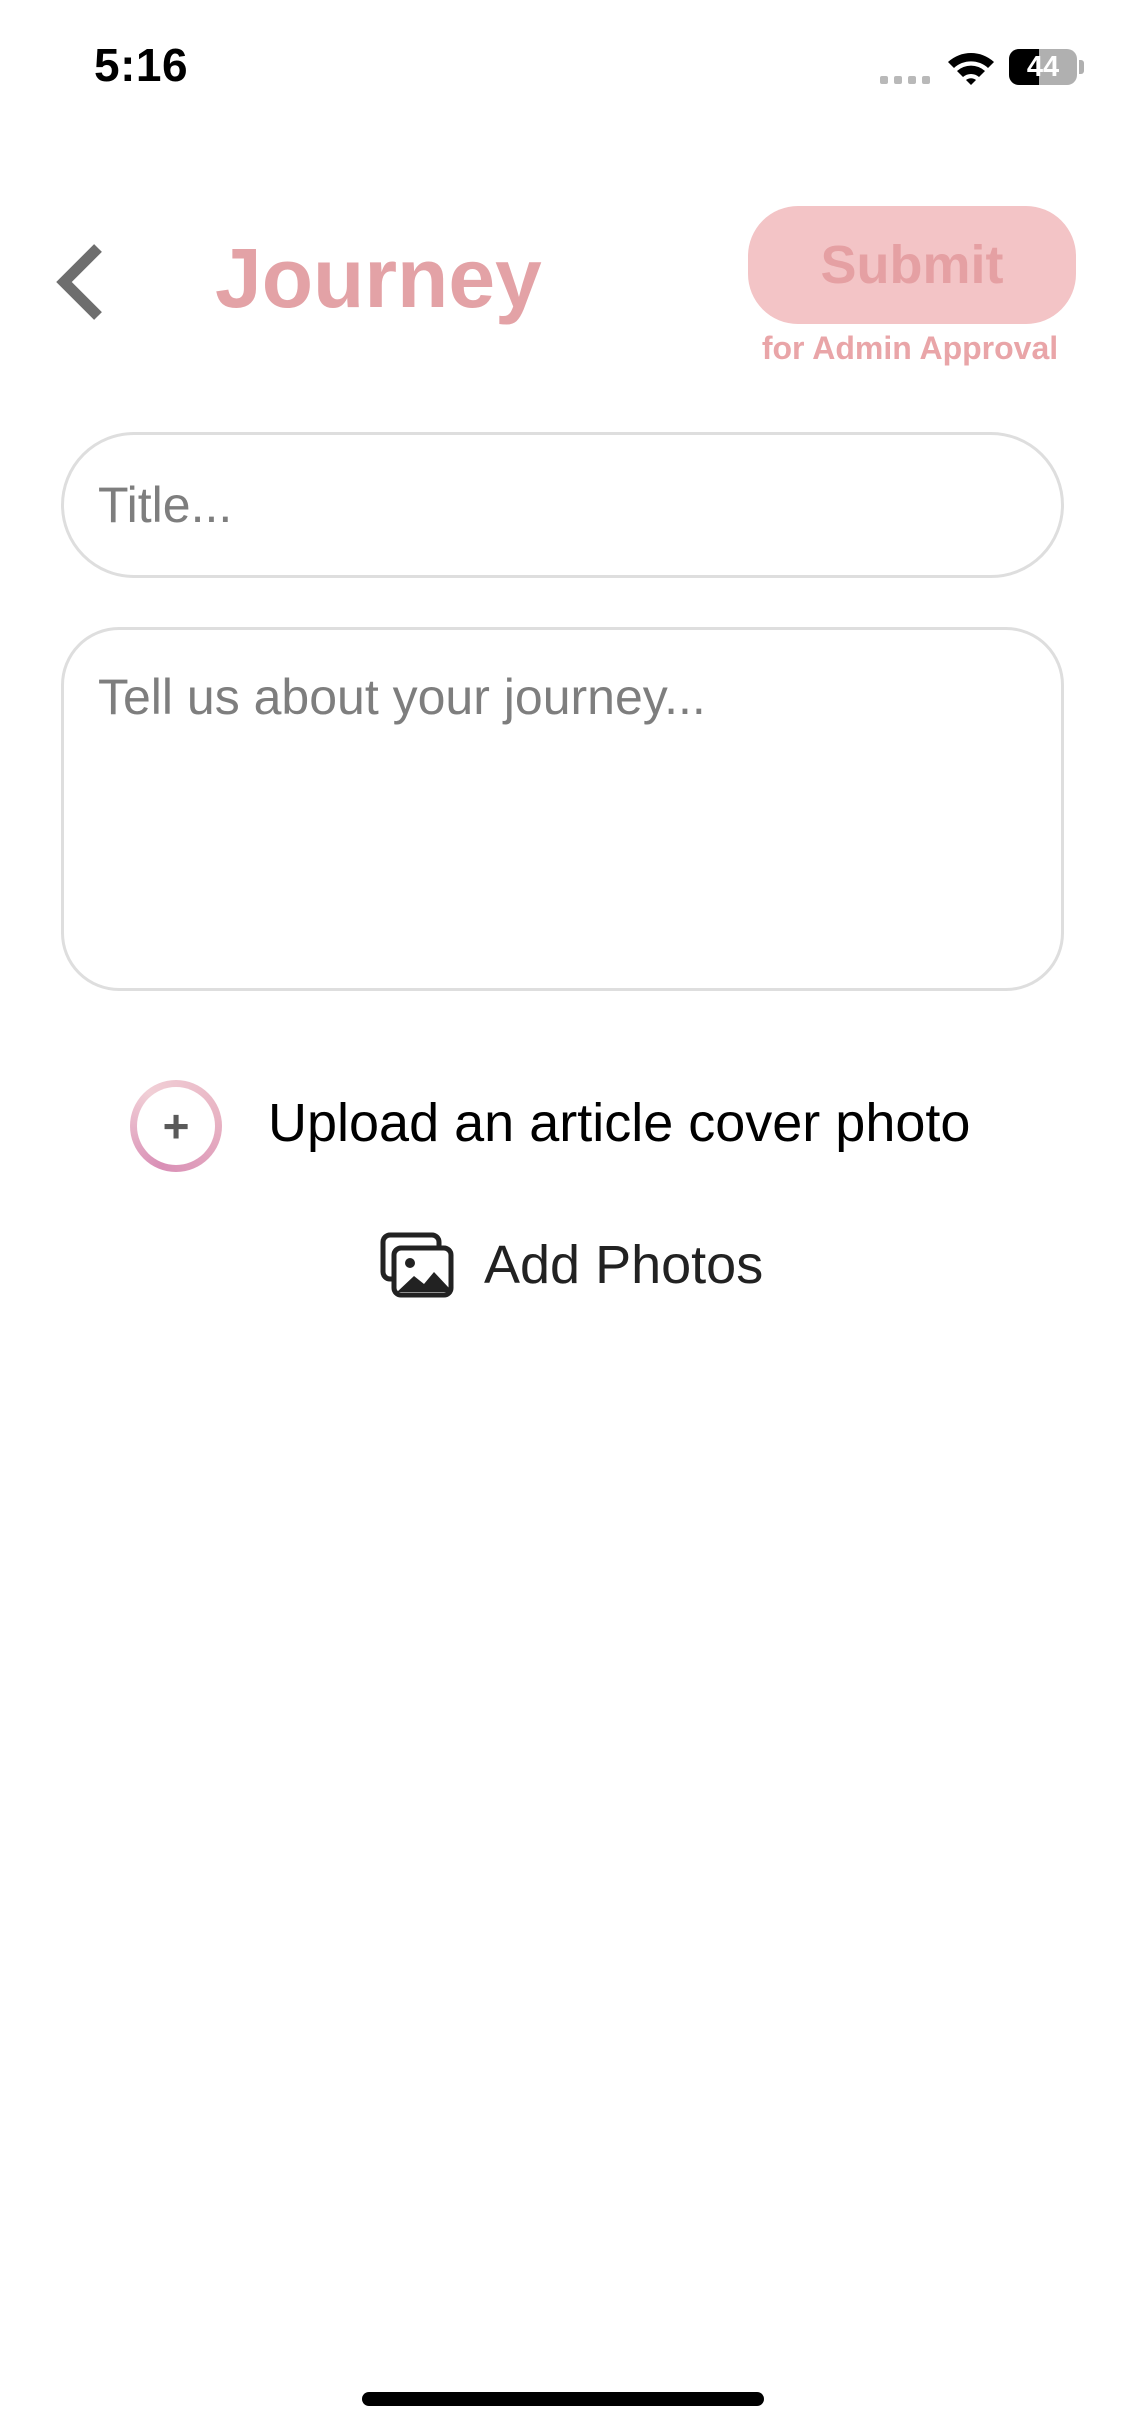 The height and width of the screenshot is (2436, 1125). What do you see at coordinates (79, 282) in the screenshot?
I see `chevron-left-icon` at bounding box center [79, 282].